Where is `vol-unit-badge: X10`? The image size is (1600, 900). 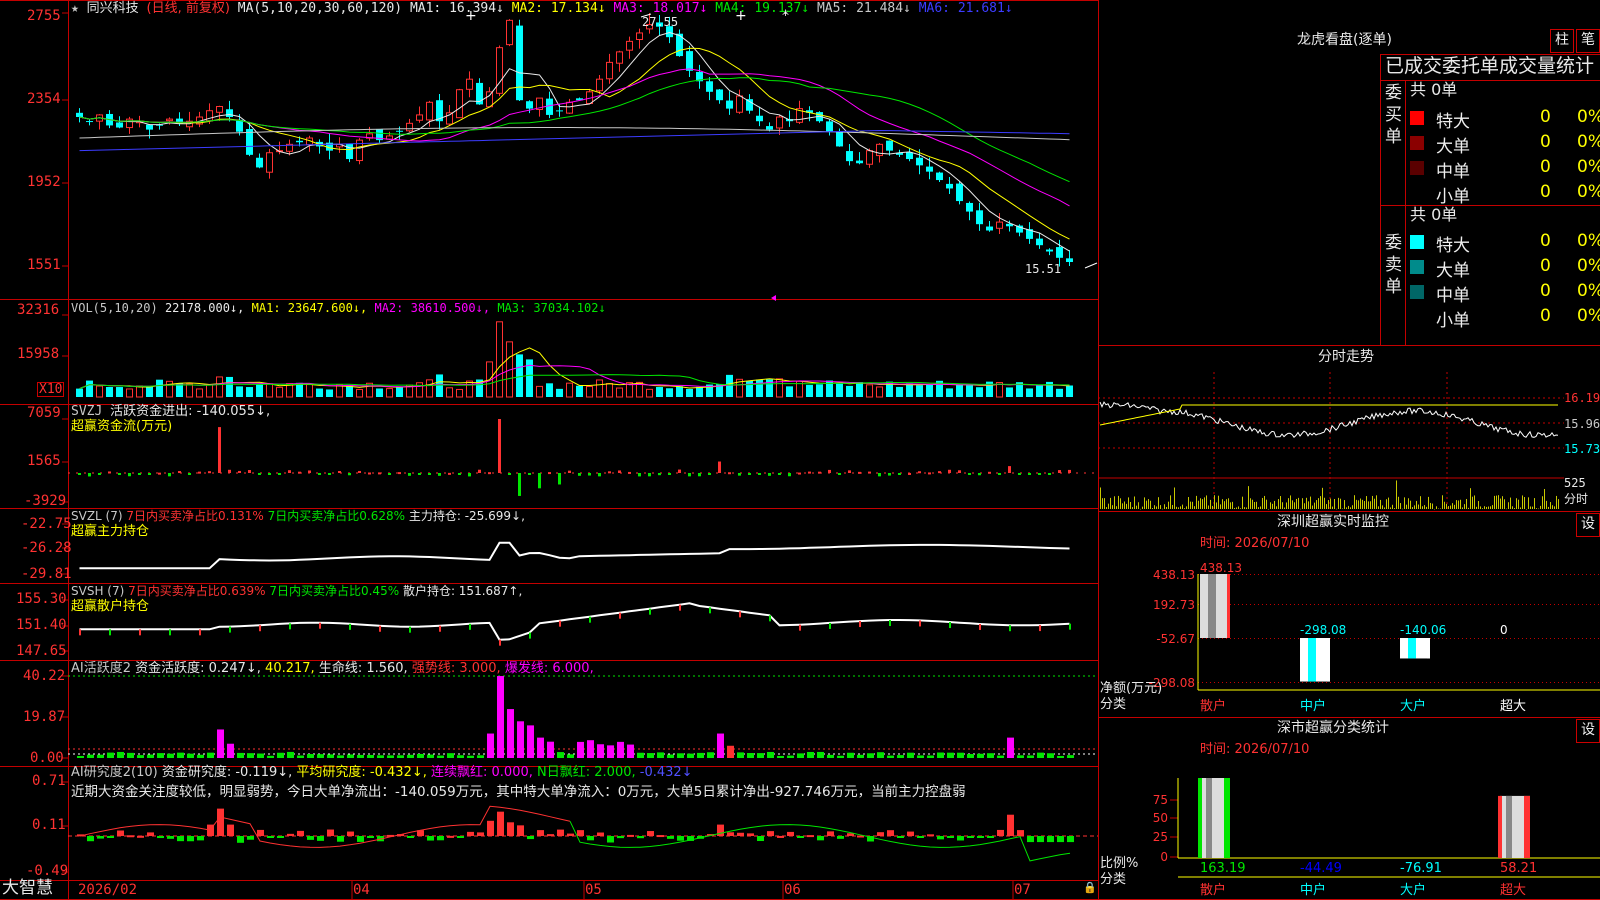 vol-unit-badge: X10 is located at coordinates (51, 389).